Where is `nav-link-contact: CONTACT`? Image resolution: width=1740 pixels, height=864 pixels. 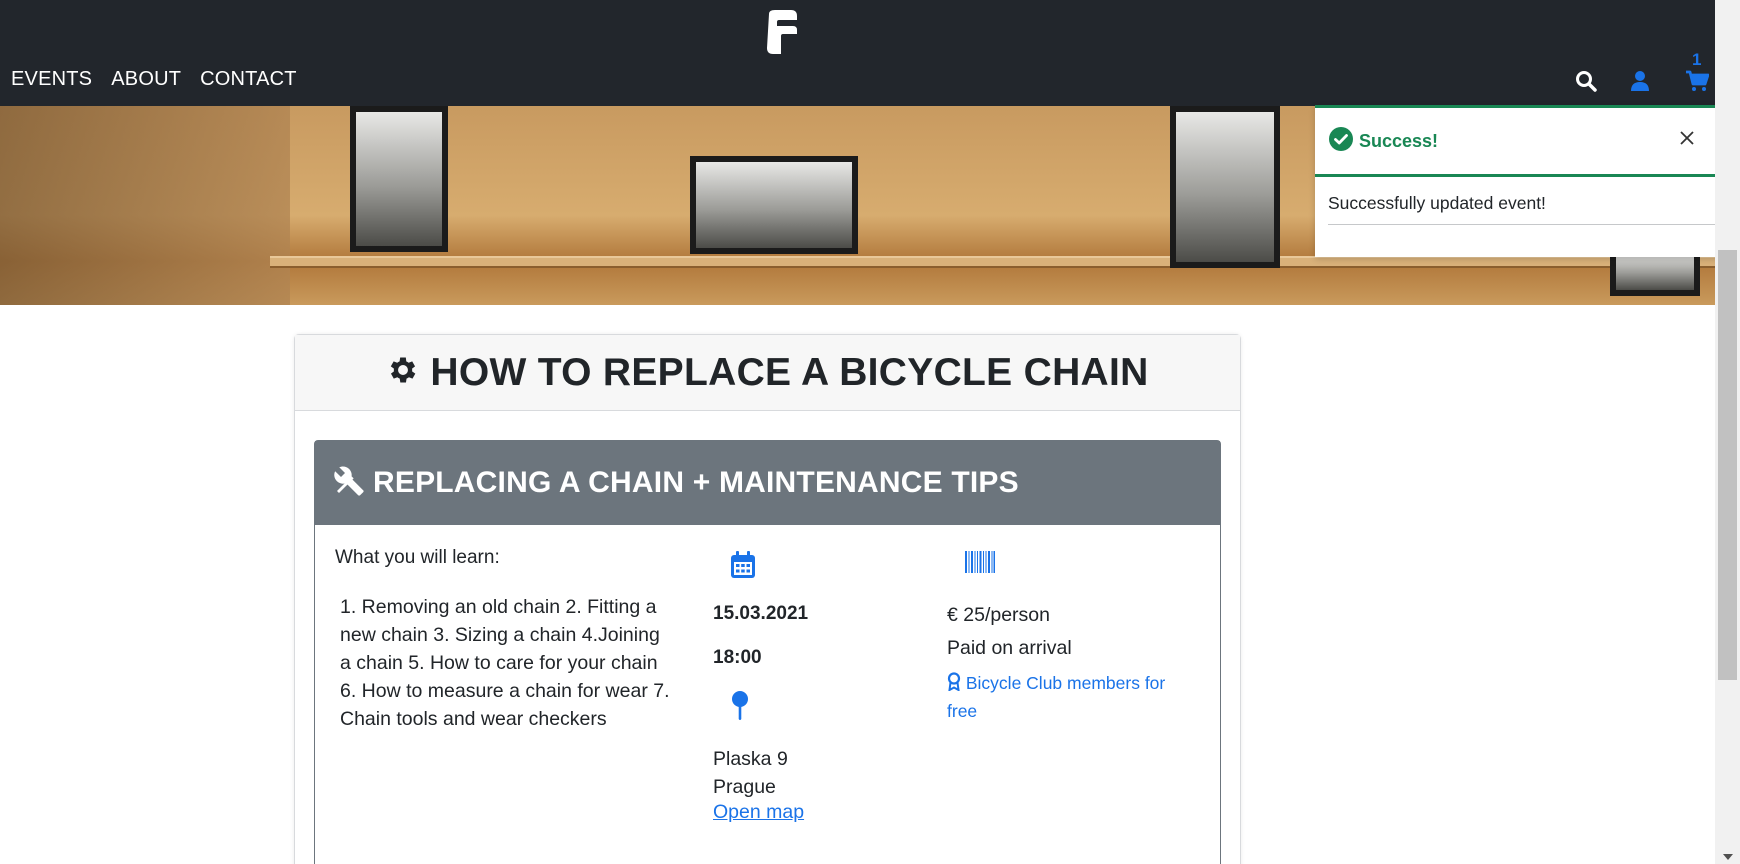 nav-link-contact: CONTACT is located at coordinates (248, 79).